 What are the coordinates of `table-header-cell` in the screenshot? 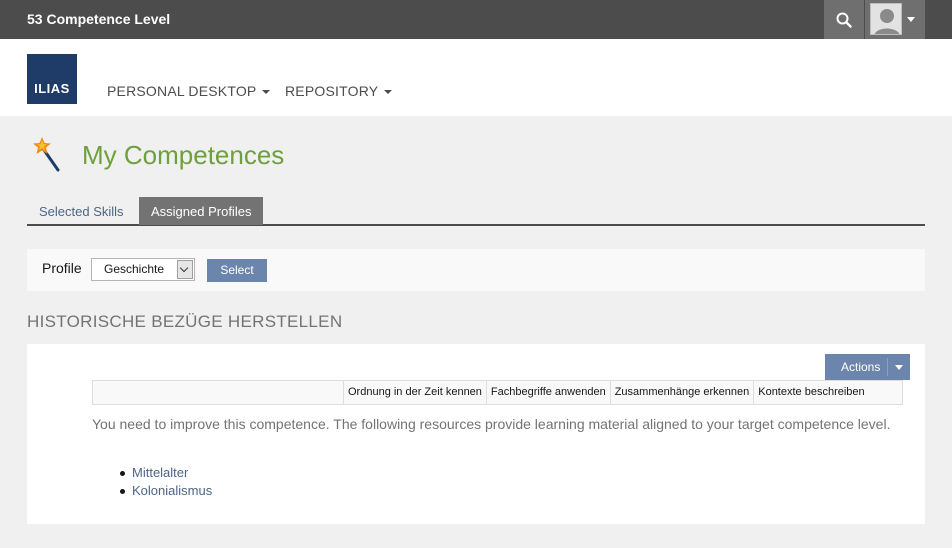 It's located at (218, 392).